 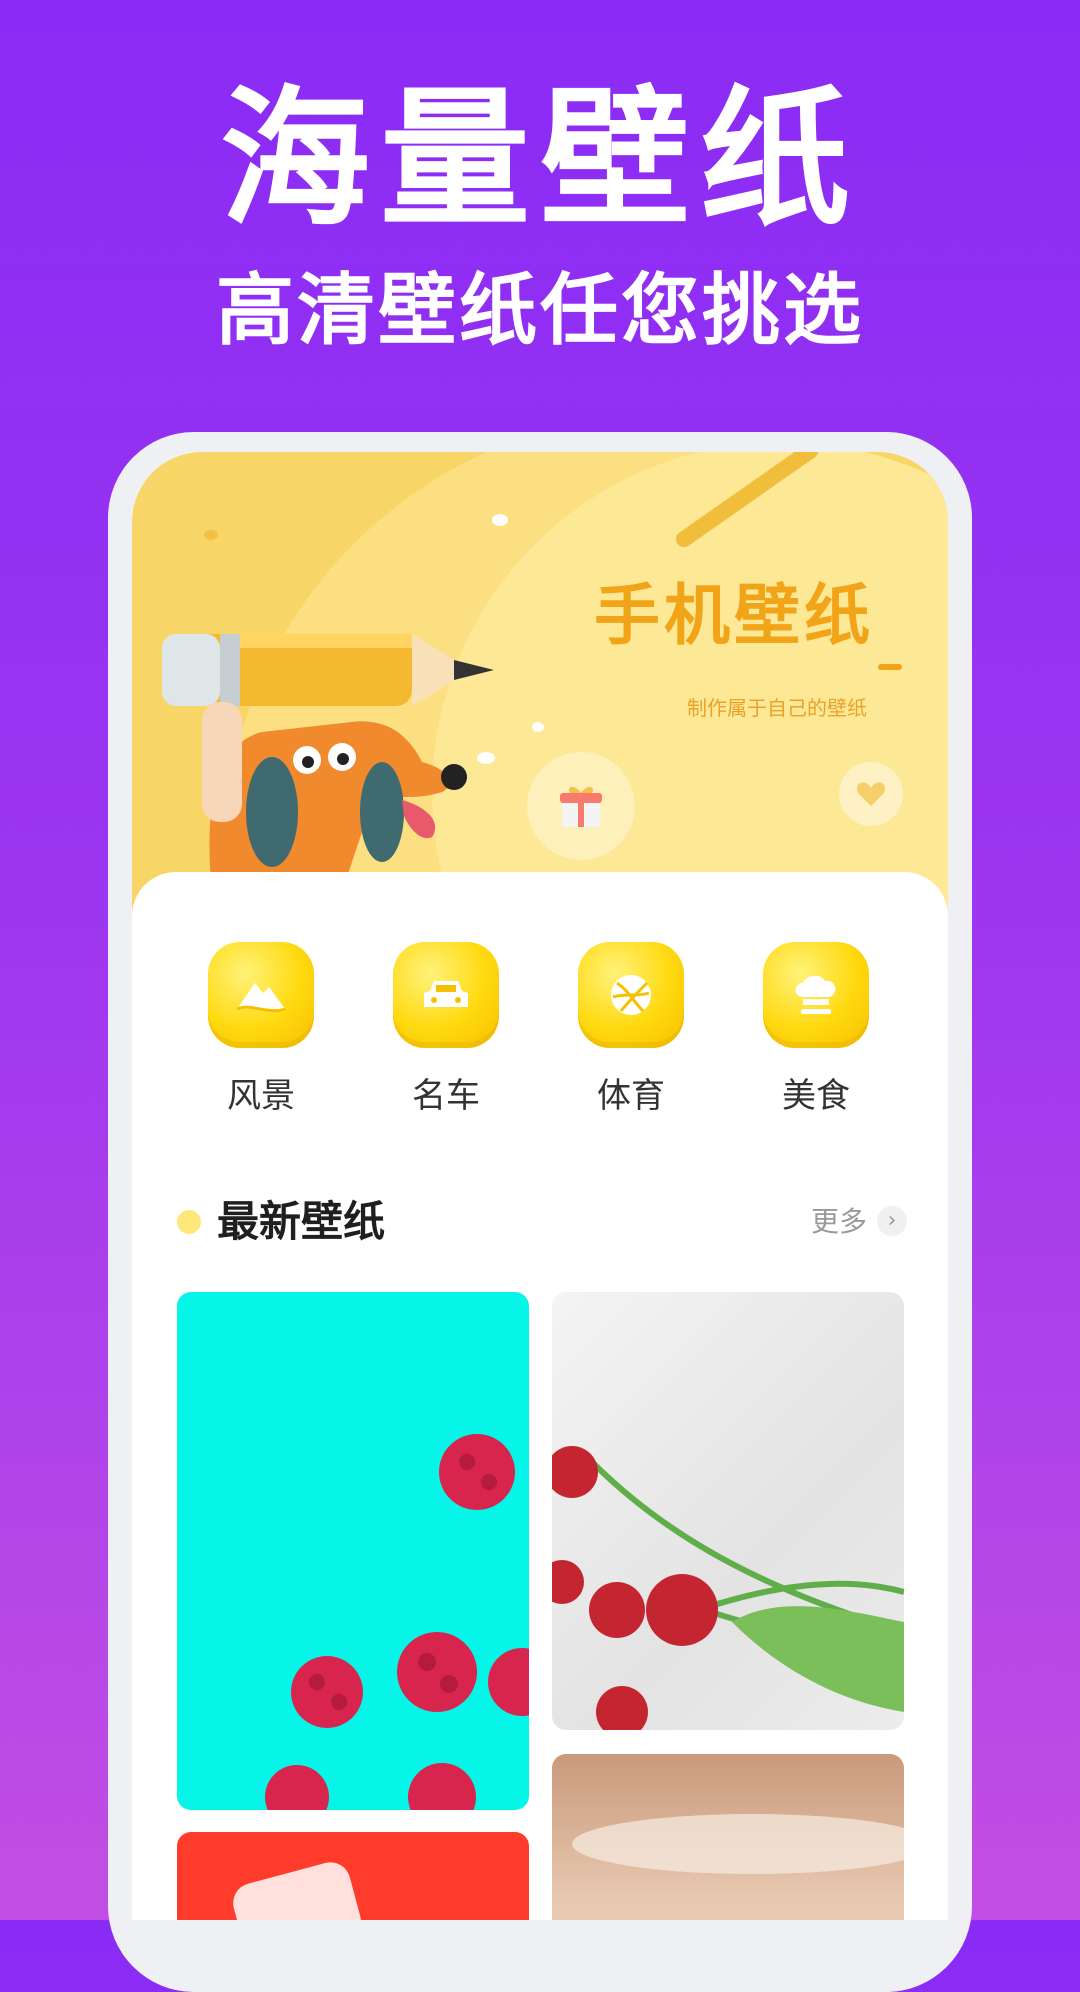 I want to click on heart-icon, so click(x=871, y=794).